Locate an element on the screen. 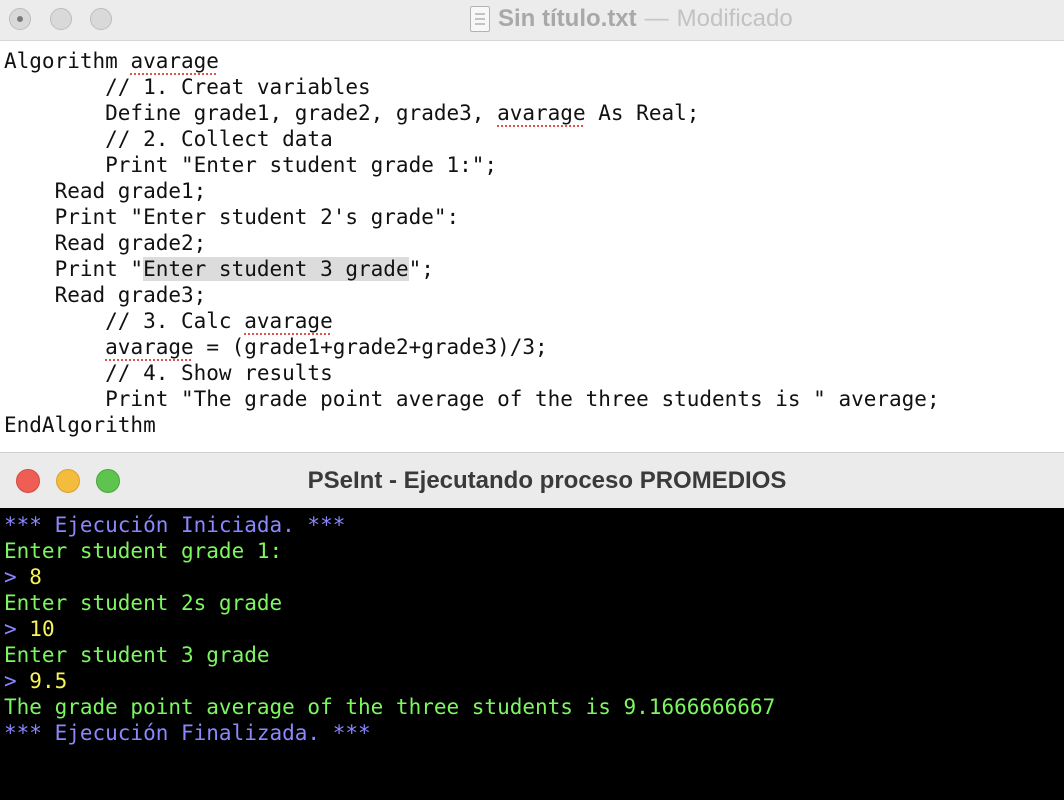  code-text: Read grade1; is located at coordinates (105, 191).